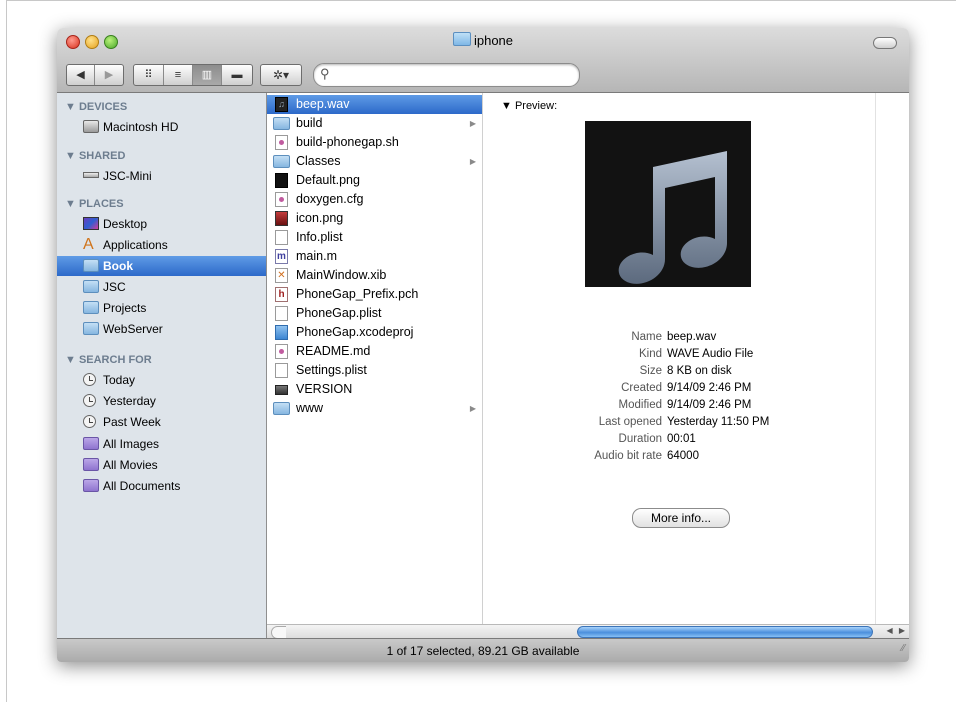 This screenshot has width=956, height=702. Describe the element at coordinates (88, 244) in the screenshot. I see `applications-icon: A` at that location.